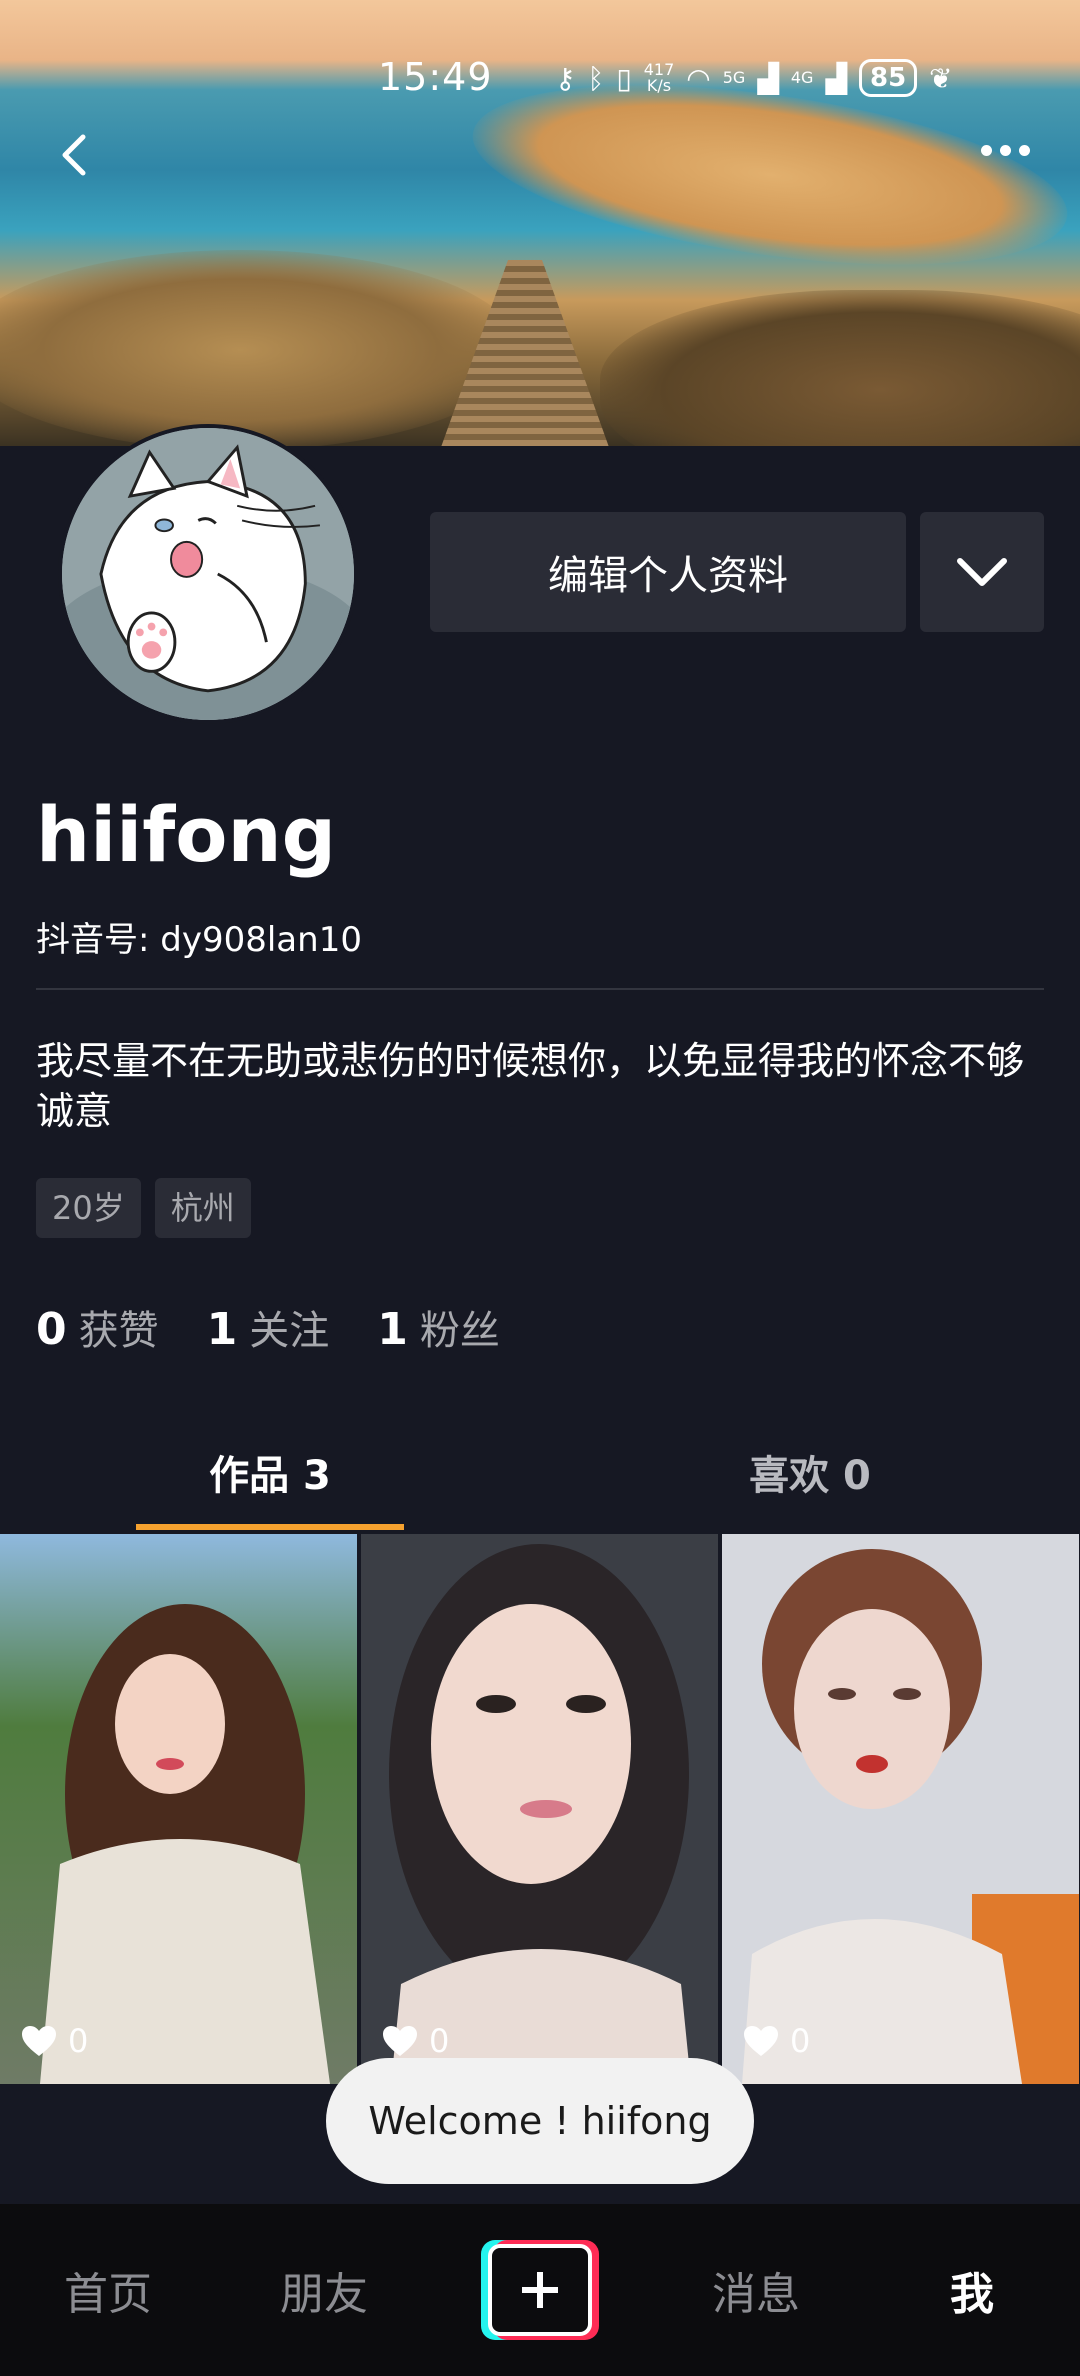 The image size is (1080, 2376). What do you see at coordinates (289, 1331) in the screenshot?
I see `stat-following-label: 关注` at bounding box center [289, 1331].